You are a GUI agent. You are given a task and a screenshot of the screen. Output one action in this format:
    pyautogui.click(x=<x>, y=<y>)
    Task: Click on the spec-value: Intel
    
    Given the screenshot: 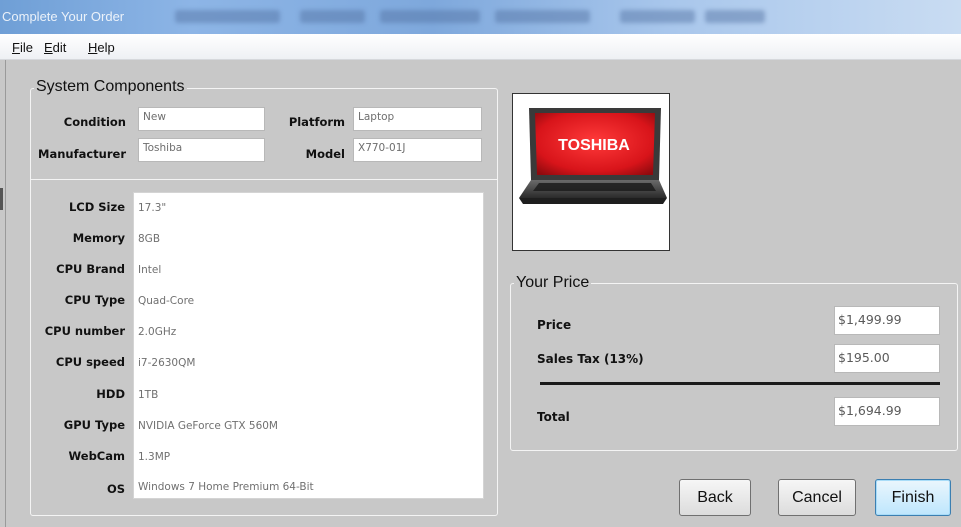 What is the action you would take?
    pyautogui.click(x=150, y=270)
    